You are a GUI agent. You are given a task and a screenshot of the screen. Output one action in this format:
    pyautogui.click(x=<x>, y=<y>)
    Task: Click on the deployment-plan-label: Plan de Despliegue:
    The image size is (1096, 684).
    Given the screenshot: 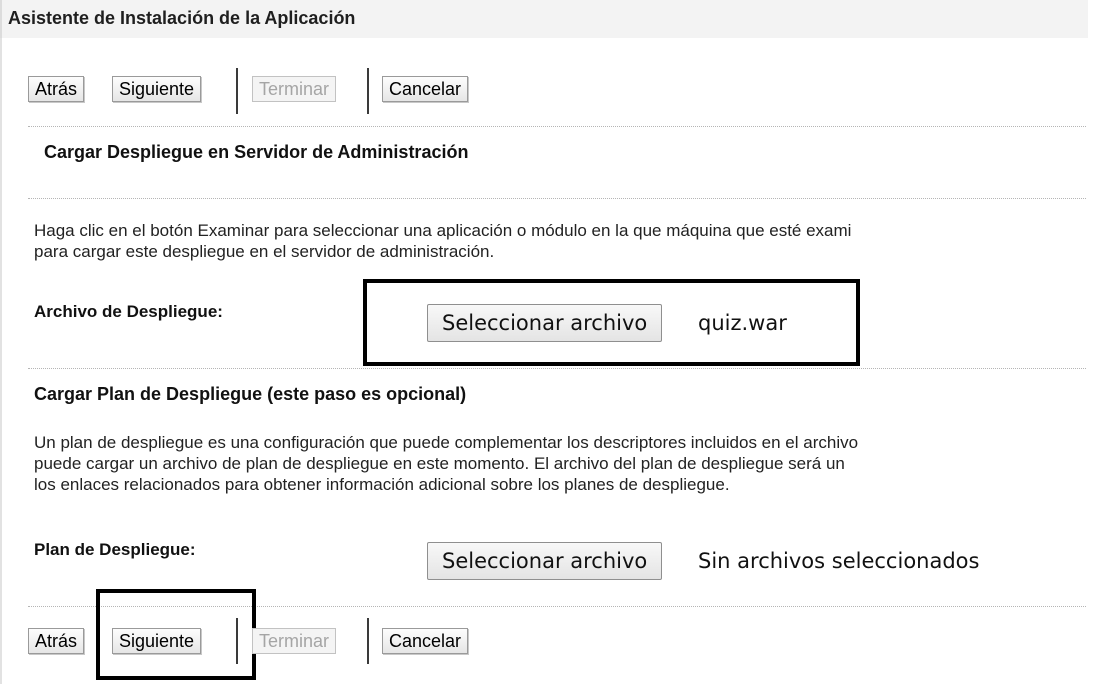 What is the action you would take?
    pyautogui.click(x=115, y=549)
    